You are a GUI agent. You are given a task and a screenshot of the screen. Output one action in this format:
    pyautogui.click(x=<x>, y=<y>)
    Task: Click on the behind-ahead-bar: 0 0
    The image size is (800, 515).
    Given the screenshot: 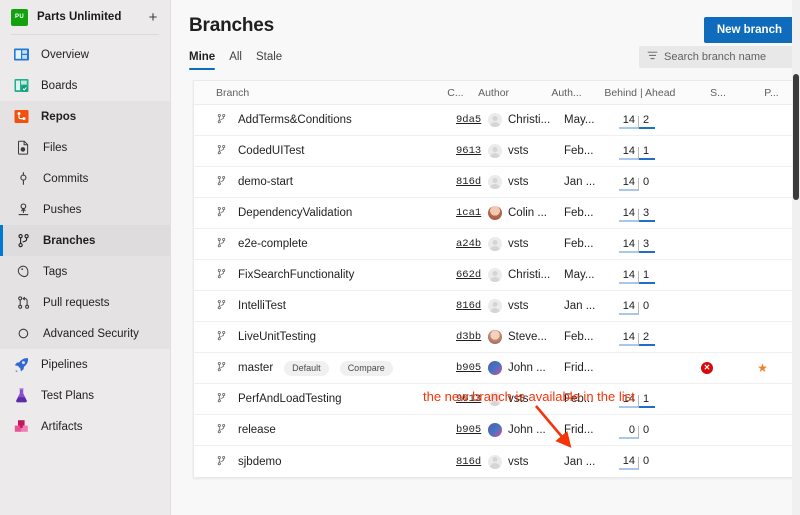 What is the action you would take?
    pyautogui.click(x=649, y=430)
    